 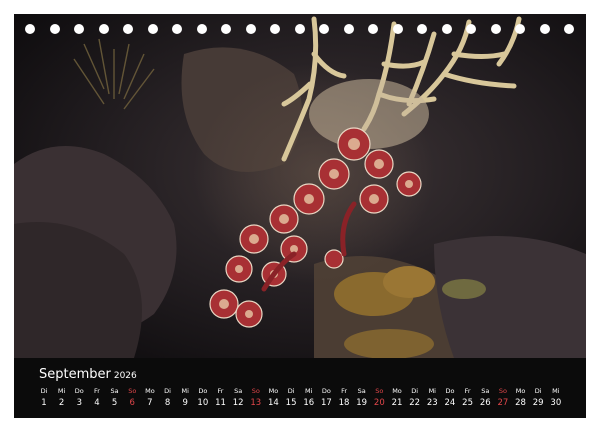 What do you see at coordinates (309, 403) in the screenshot?
I see `day-number: 16` at bounding box center [309, 403].